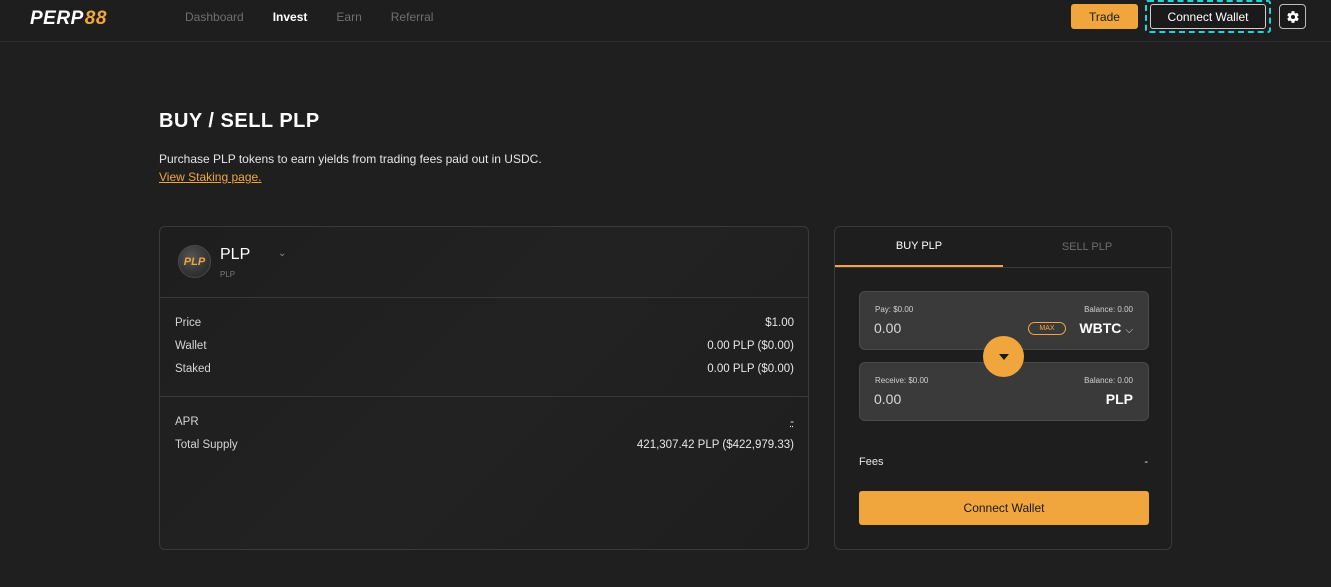 Image resolution: width=1331 pixels, height=587 pixels. I want to click on max-button: MAX, so click(1047, 328).